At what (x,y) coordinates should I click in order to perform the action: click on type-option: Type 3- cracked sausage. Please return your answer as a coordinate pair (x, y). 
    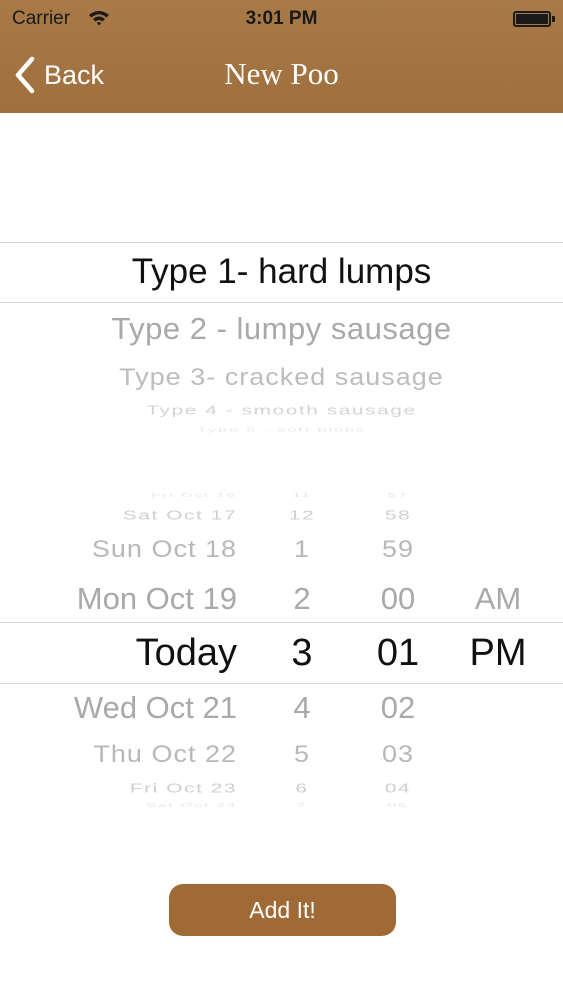
    Looking at the image, I should click on (281, 377).